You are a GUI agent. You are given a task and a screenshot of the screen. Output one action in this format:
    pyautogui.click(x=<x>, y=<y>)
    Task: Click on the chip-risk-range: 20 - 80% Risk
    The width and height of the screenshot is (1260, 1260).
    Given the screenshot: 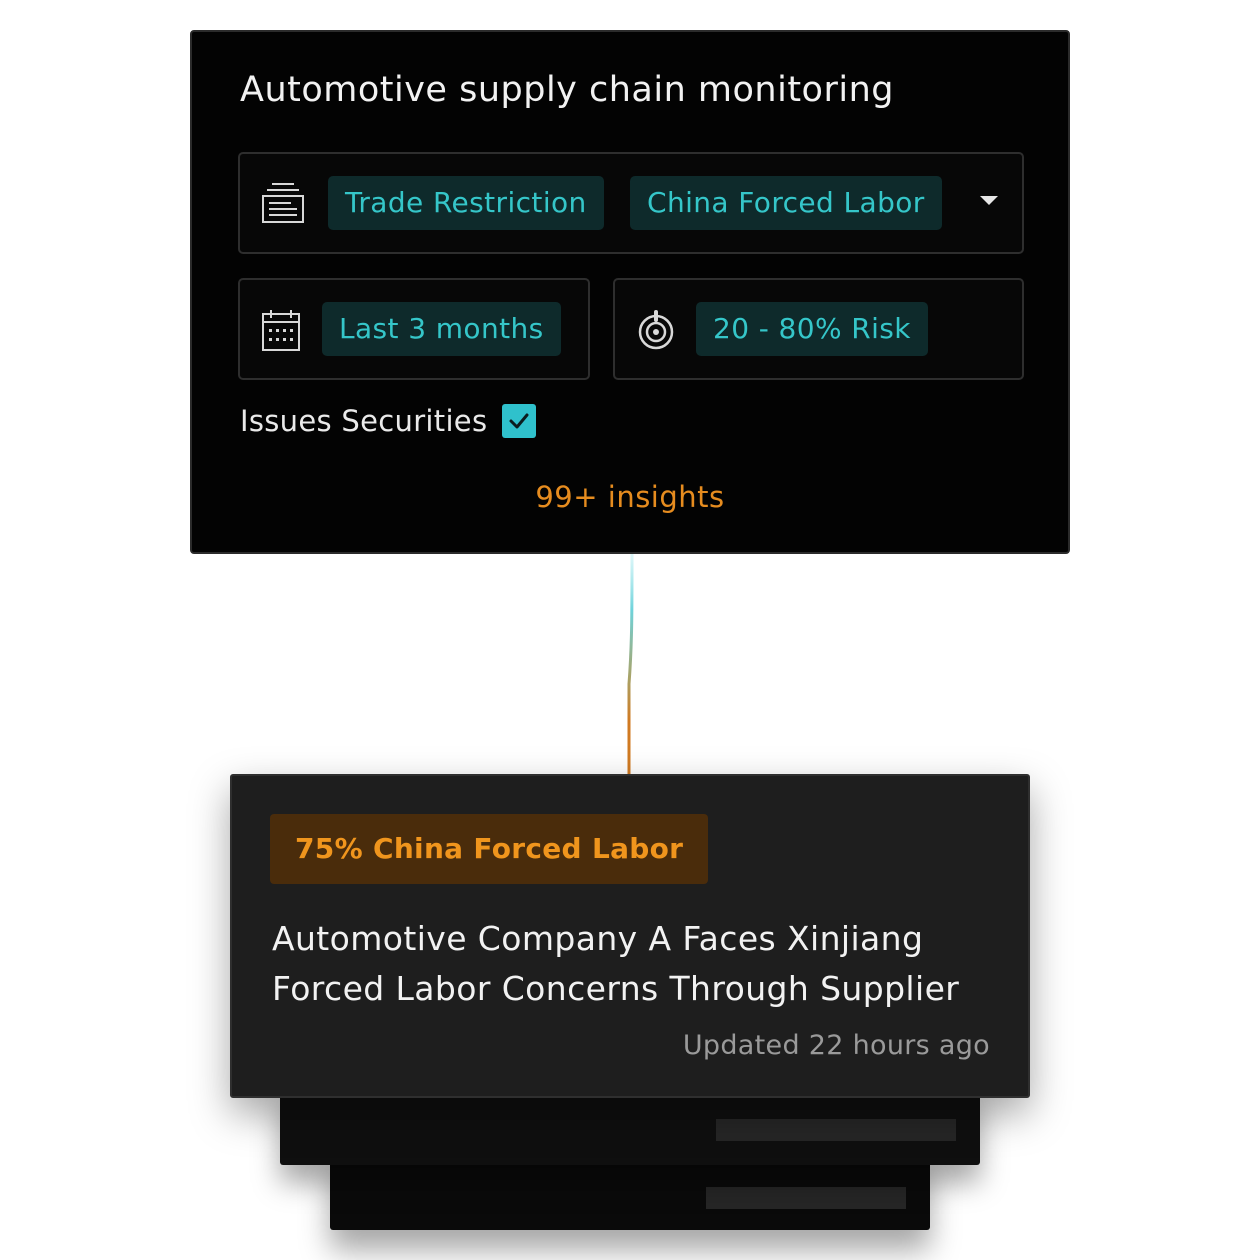 What is the action you would take?
    pyautogui.click(x=812, y=329)
    